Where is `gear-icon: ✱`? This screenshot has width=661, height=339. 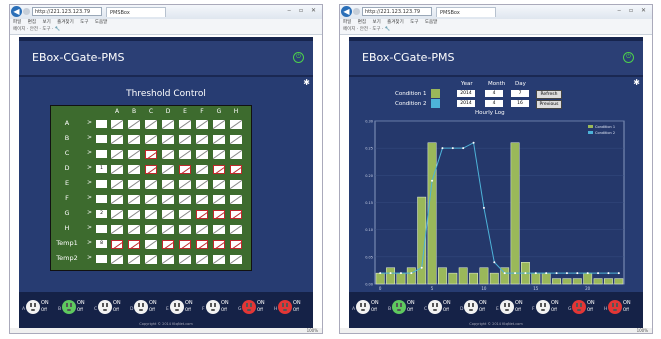
gear-icon: ✱ is located at coordinates (306, 82).